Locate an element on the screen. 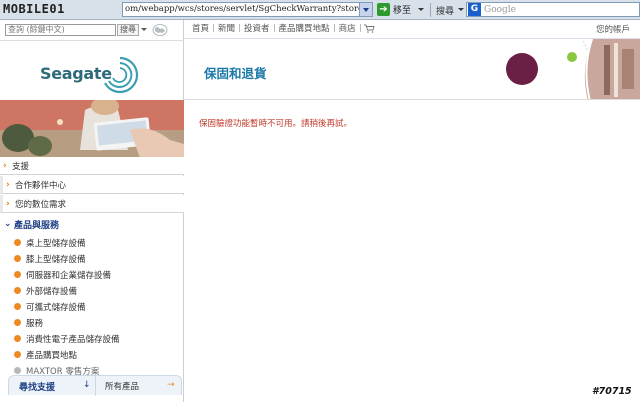 Image resolution: width=640 pixels, height=402 pixels. google-logo-icon: G is located at coordinates (474, 9).